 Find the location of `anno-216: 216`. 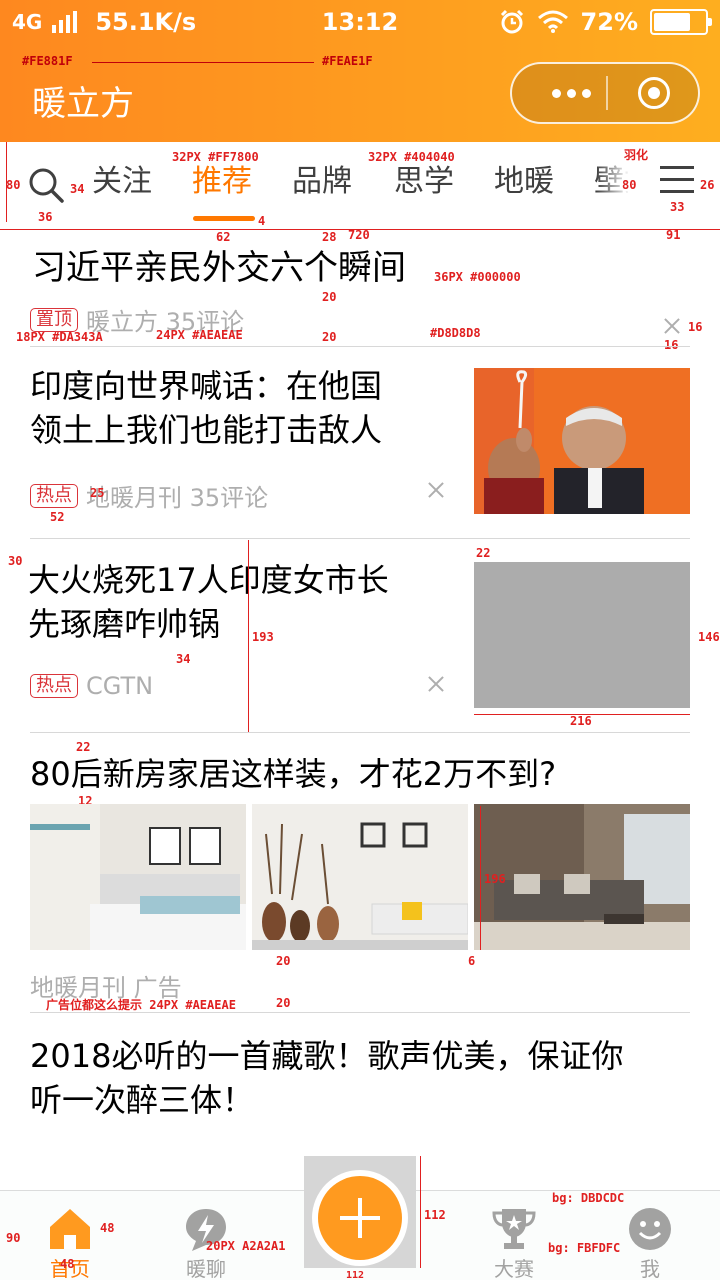

anno-216: 216 is located at coordinates (581, 721).